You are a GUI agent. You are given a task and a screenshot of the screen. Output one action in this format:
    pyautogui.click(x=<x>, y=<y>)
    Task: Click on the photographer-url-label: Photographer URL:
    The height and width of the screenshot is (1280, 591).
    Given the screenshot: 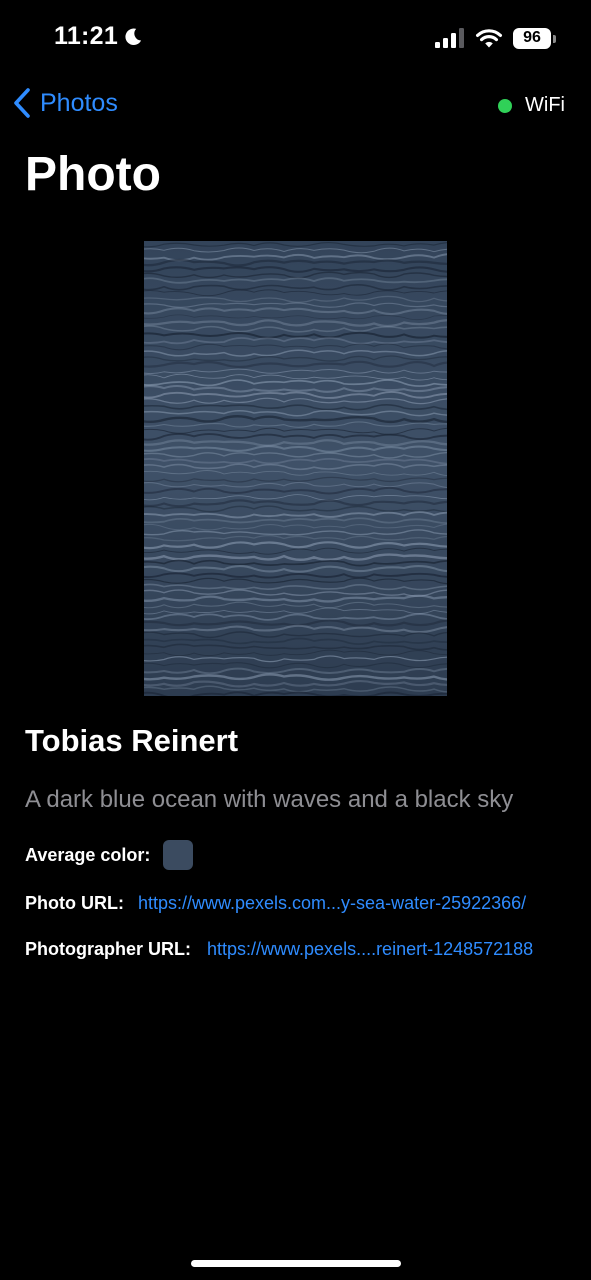 What is the action you would take?
    pyautogui.click(x=108, y=949)
    